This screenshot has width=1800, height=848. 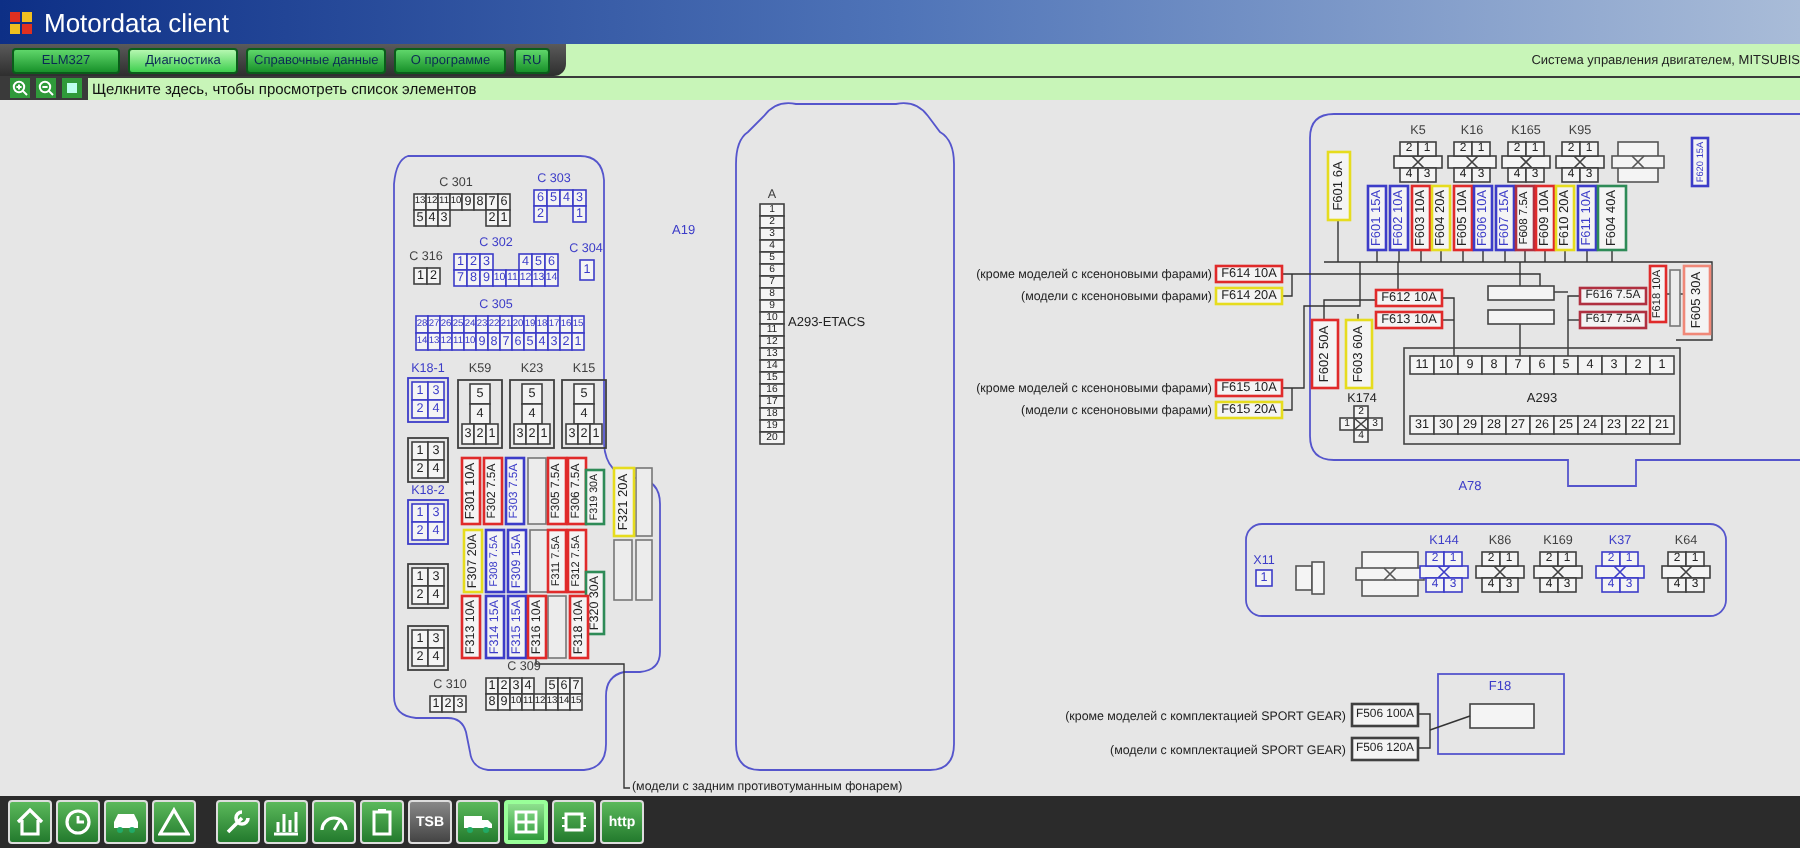 I want to click on grid-icon, so click(x=526, y=822).